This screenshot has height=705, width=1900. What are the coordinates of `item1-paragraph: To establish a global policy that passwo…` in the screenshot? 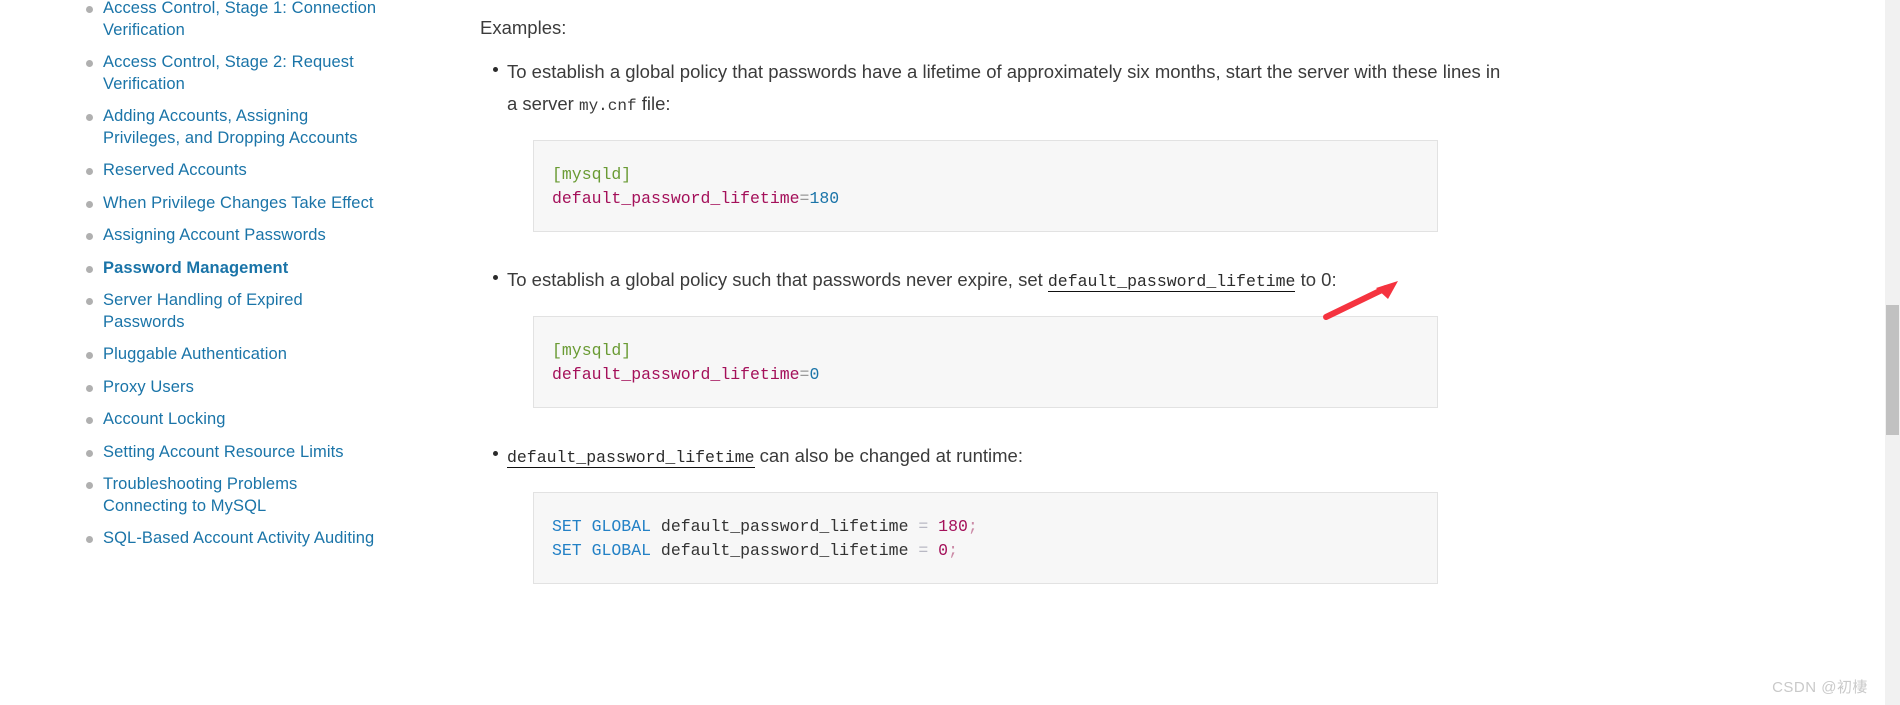 It's located at (983, 89).